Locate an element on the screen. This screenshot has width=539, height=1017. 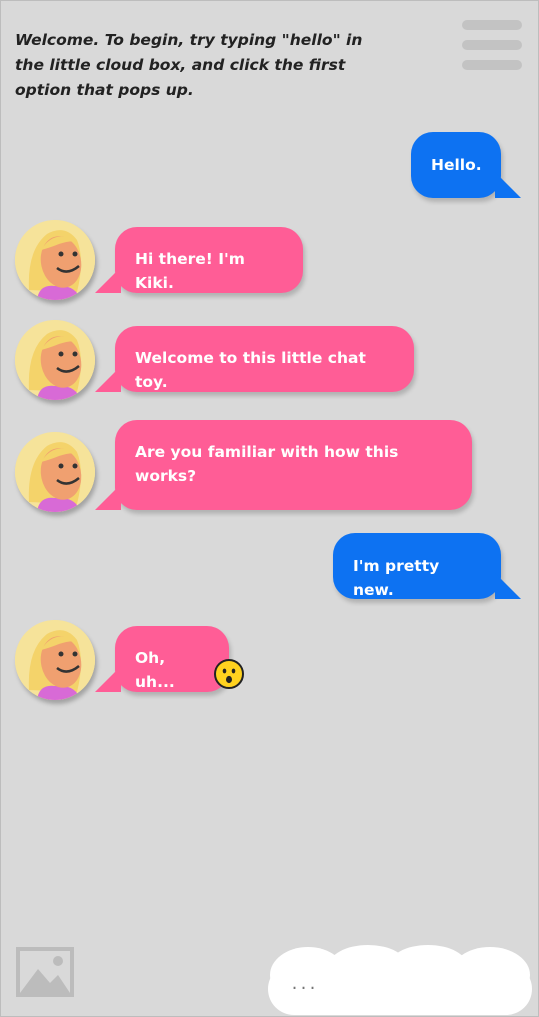
message-text: Hello. is located at coordinates (456, 165).